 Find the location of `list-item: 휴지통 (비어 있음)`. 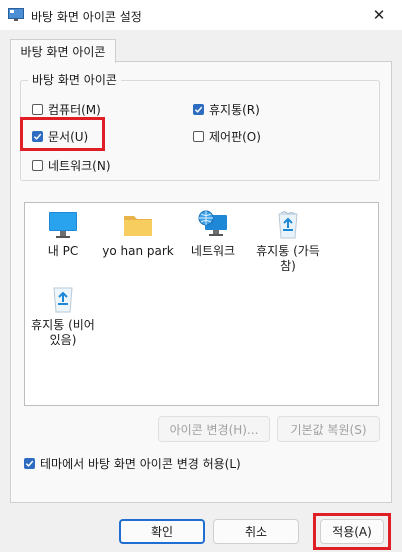

list-item: 휴지통 (비어 있음) is located at coordinates (63, 315).